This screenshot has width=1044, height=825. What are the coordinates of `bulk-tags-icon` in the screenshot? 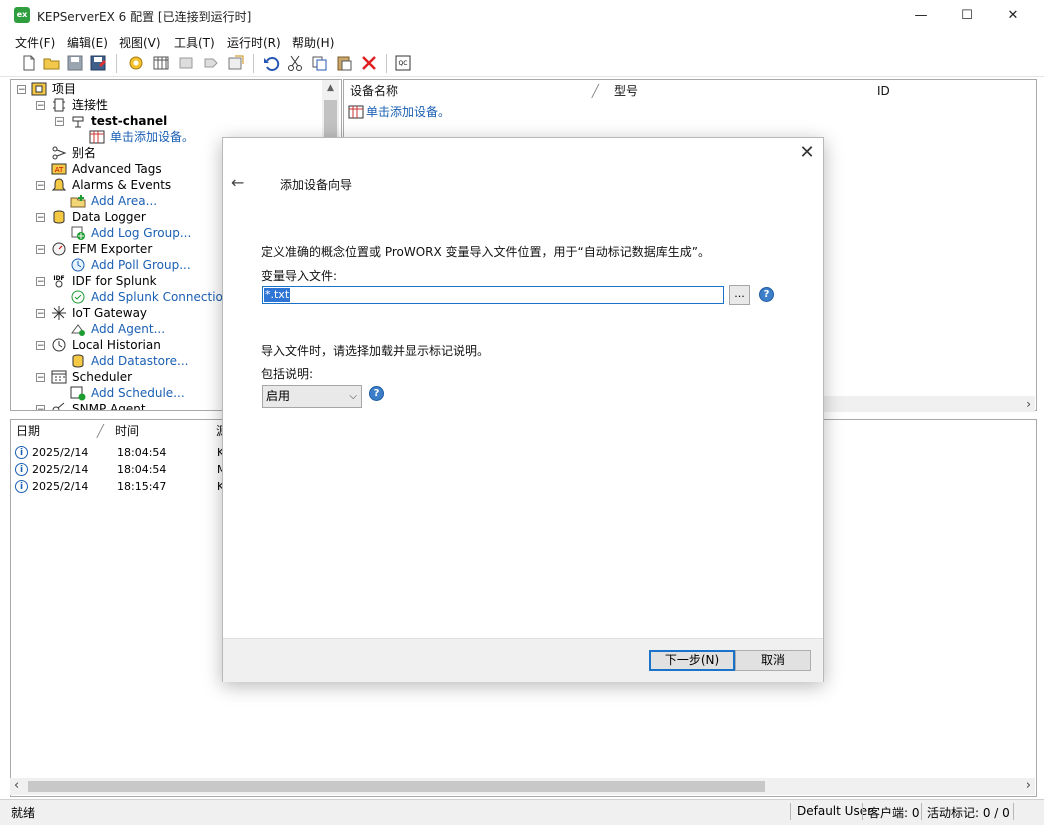 It's located at (236, 63).